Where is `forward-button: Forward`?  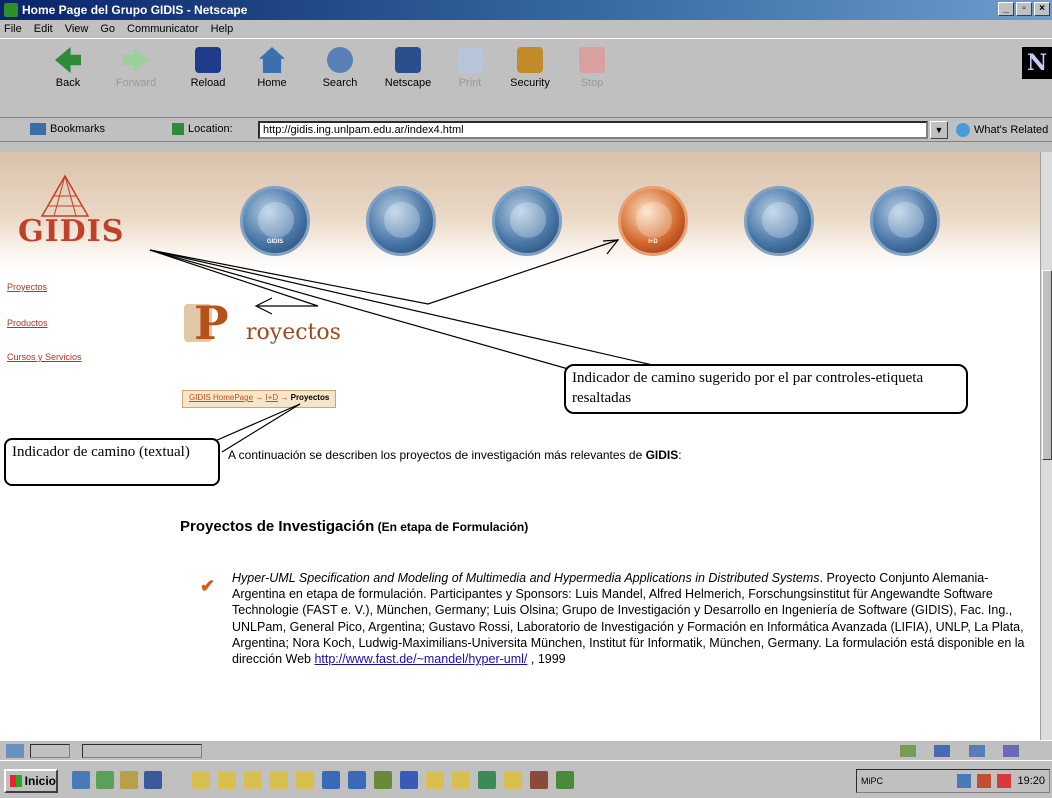 forward-button: Forward is located at coordinates (136, 68).